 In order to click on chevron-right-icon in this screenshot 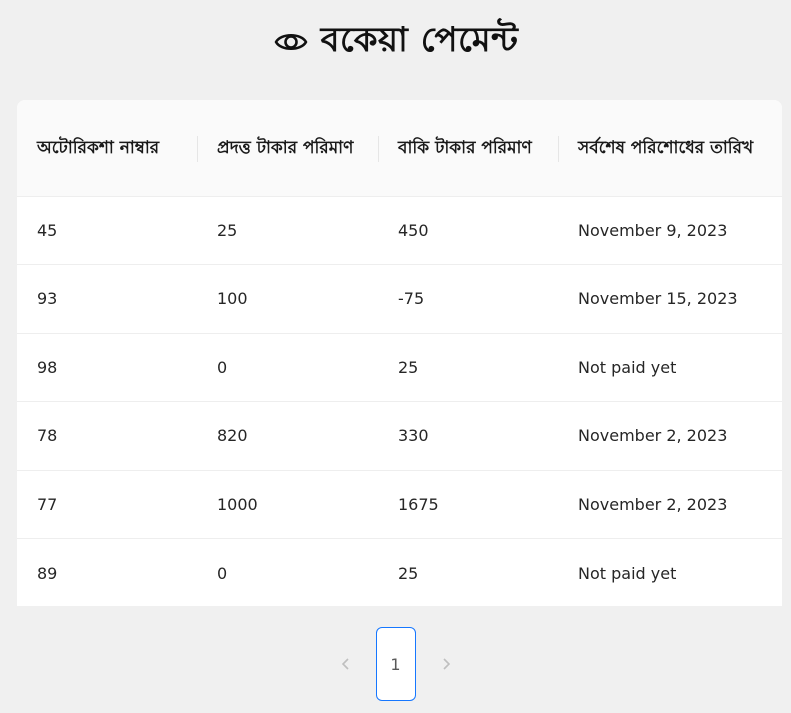, I will do `click(446, 664)`.